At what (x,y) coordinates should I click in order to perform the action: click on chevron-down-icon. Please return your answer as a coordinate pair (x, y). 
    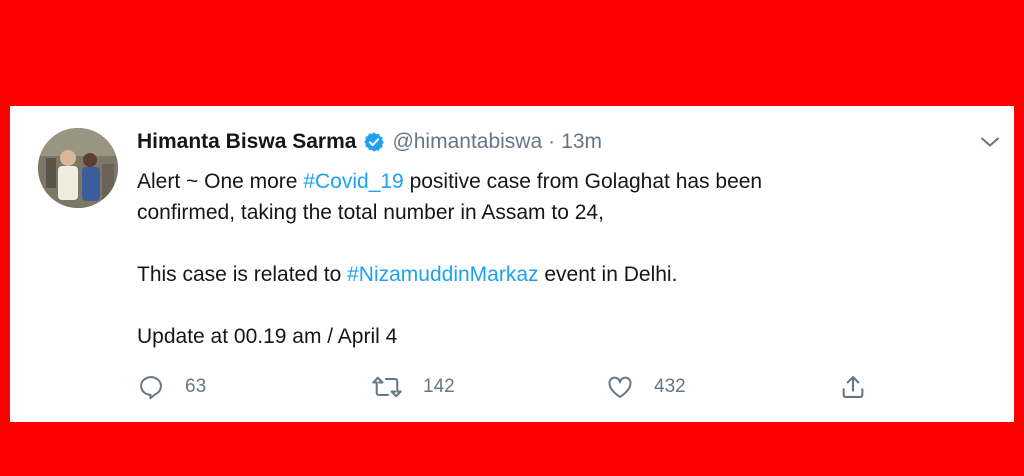
    Looking at the image, I should click on (990, 142).